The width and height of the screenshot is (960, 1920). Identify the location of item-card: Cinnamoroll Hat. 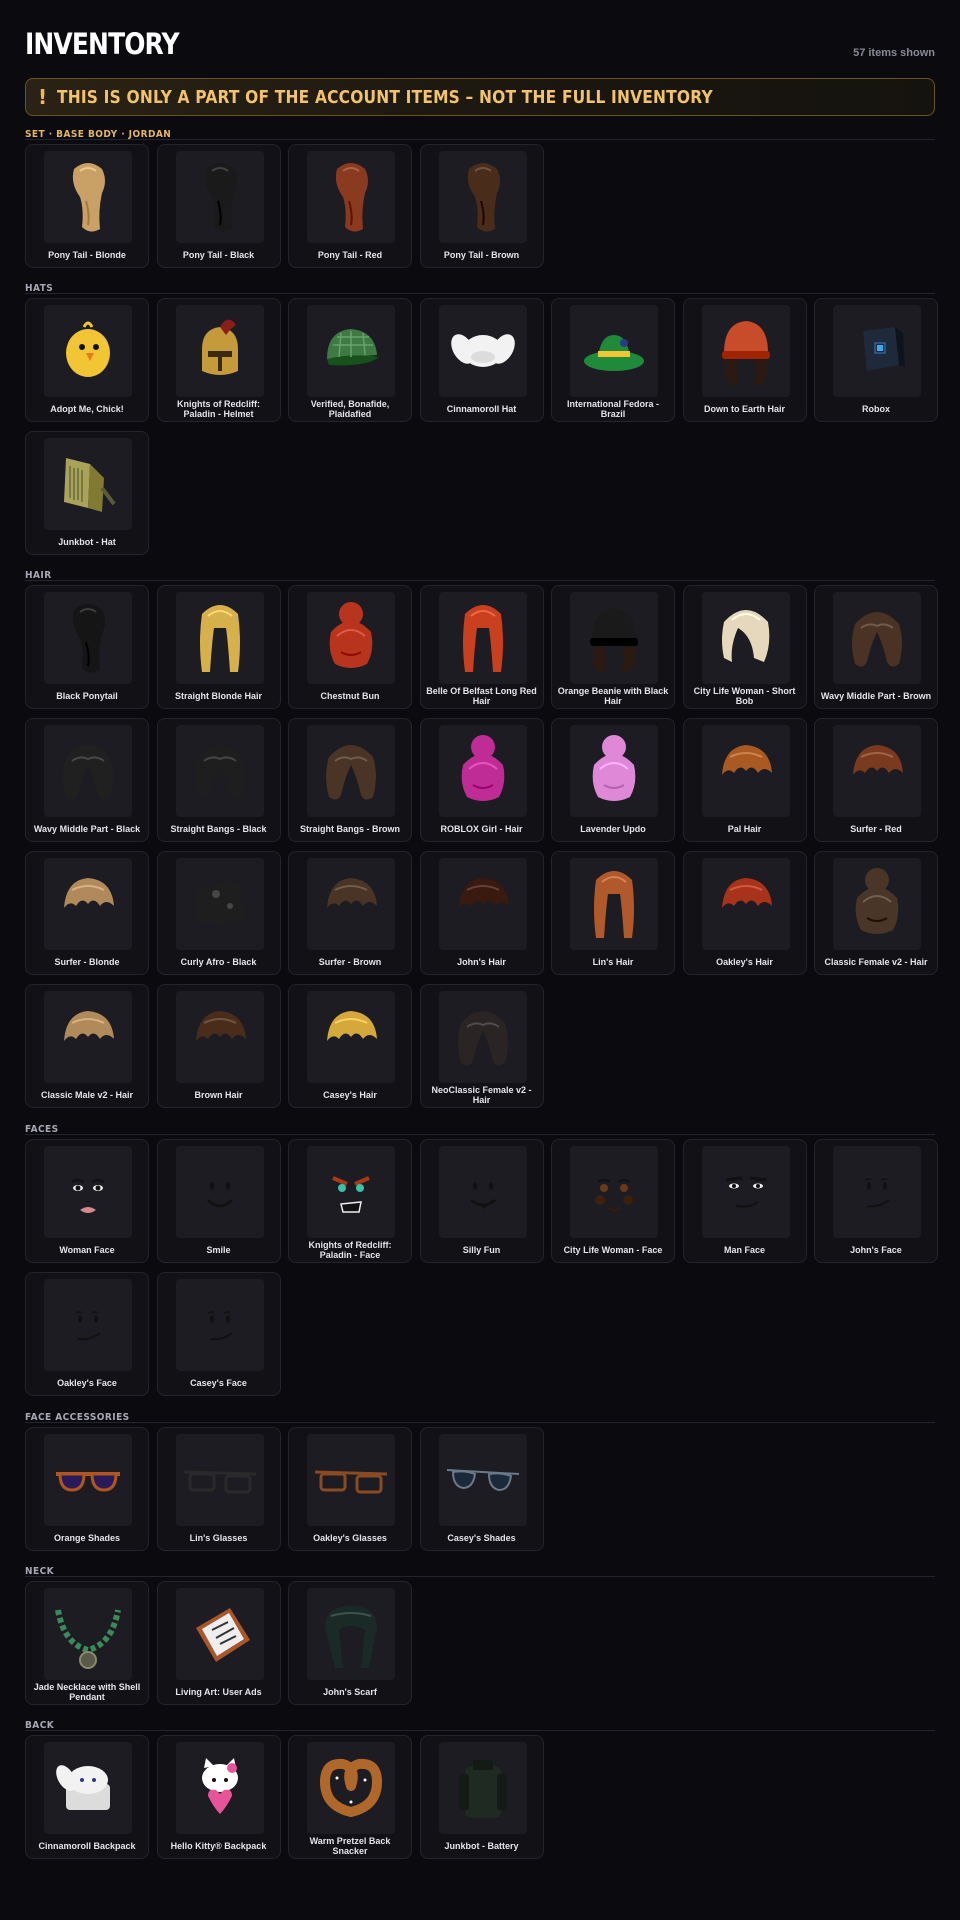
(481, 360).